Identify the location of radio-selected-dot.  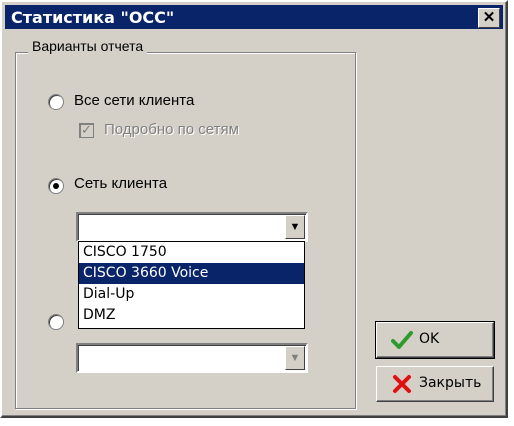
(56, 186).